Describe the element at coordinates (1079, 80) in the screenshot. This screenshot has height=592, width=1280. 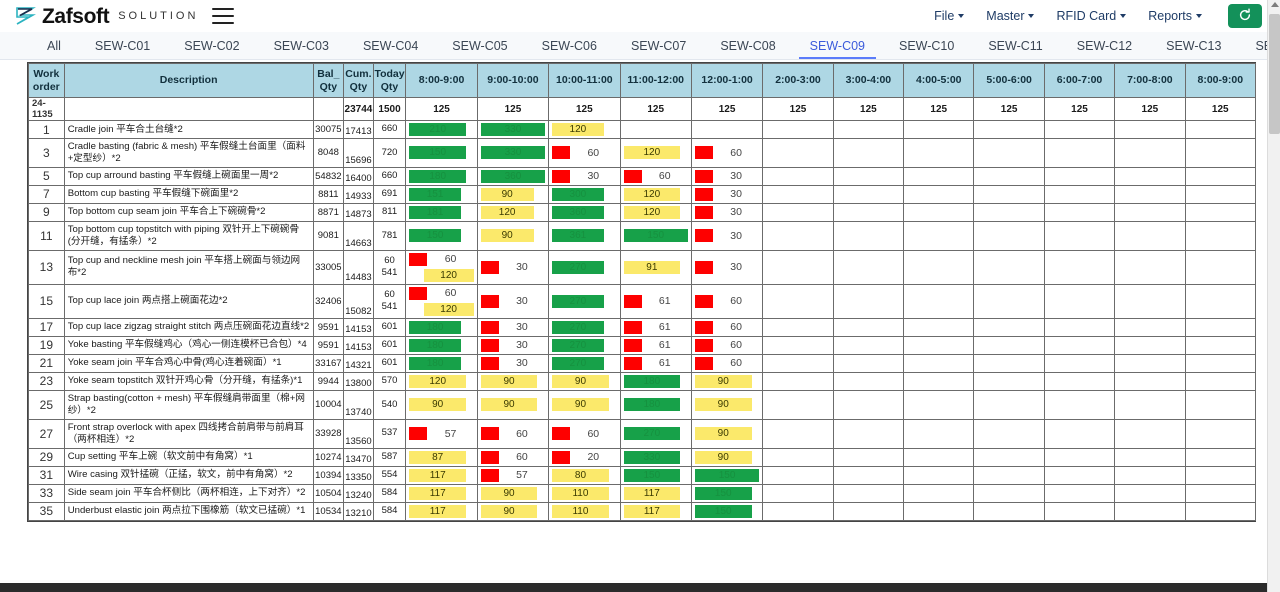
I see `col-hour-9: 6:00-7:00` at that location.